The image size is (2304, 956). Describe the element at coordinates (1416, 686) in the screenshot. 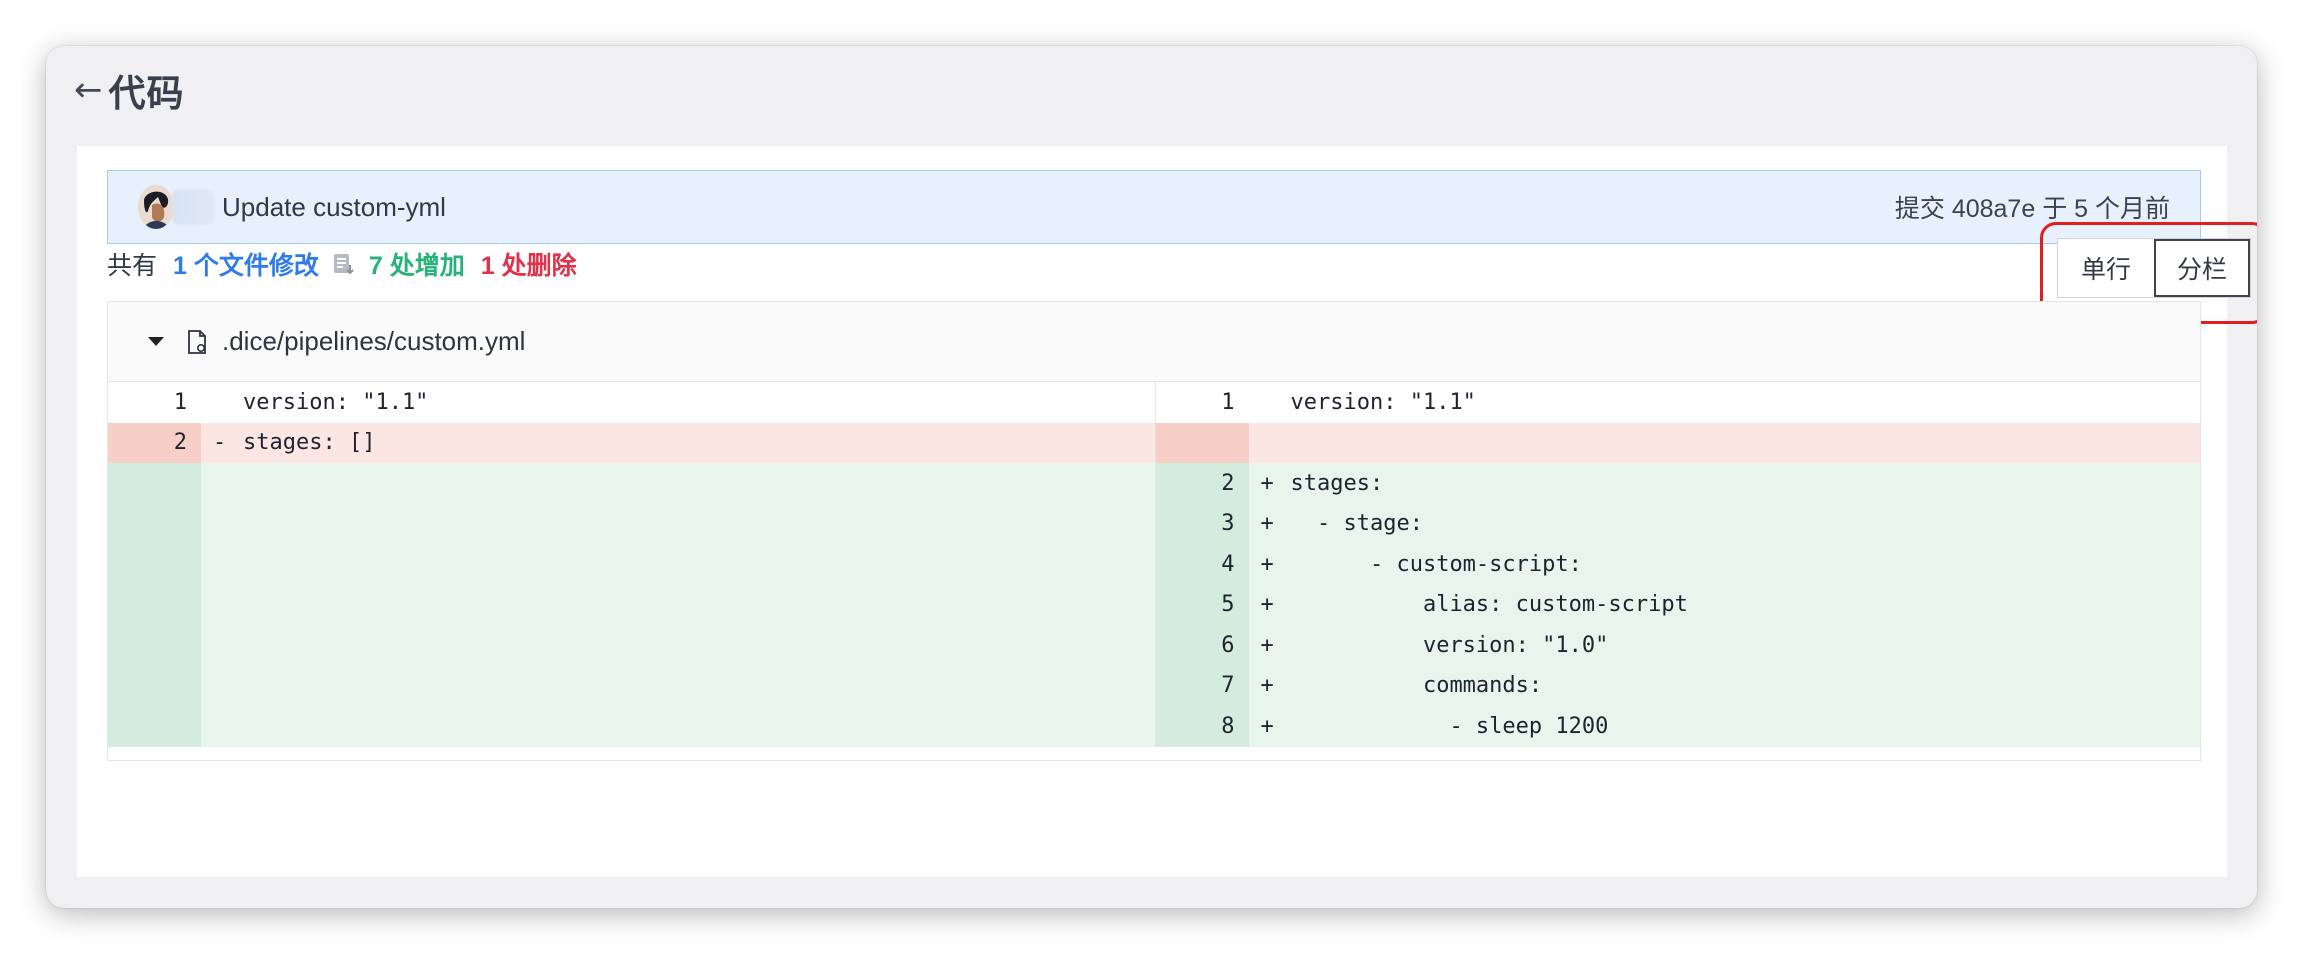

I see `code-line: commands:` at that location.